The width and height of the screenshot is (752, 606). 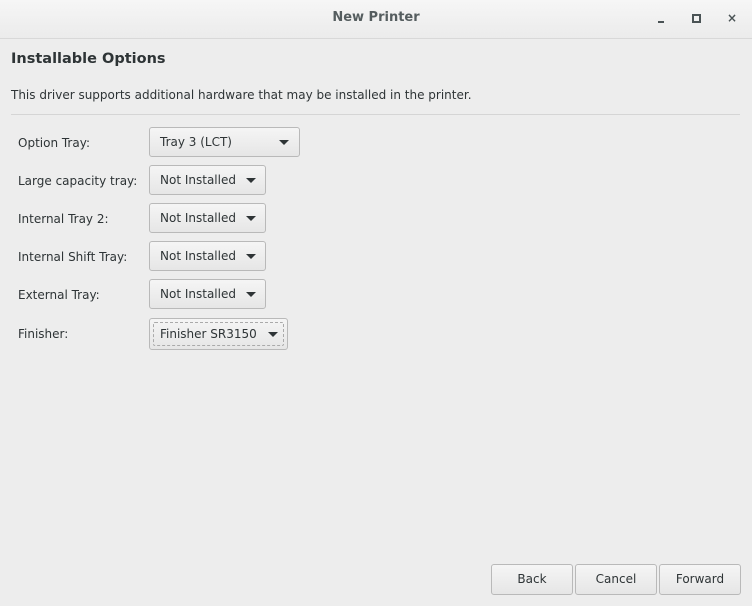 I want to click on internal-shift-tray-value: Not Installed, so click(x=198, y=256).